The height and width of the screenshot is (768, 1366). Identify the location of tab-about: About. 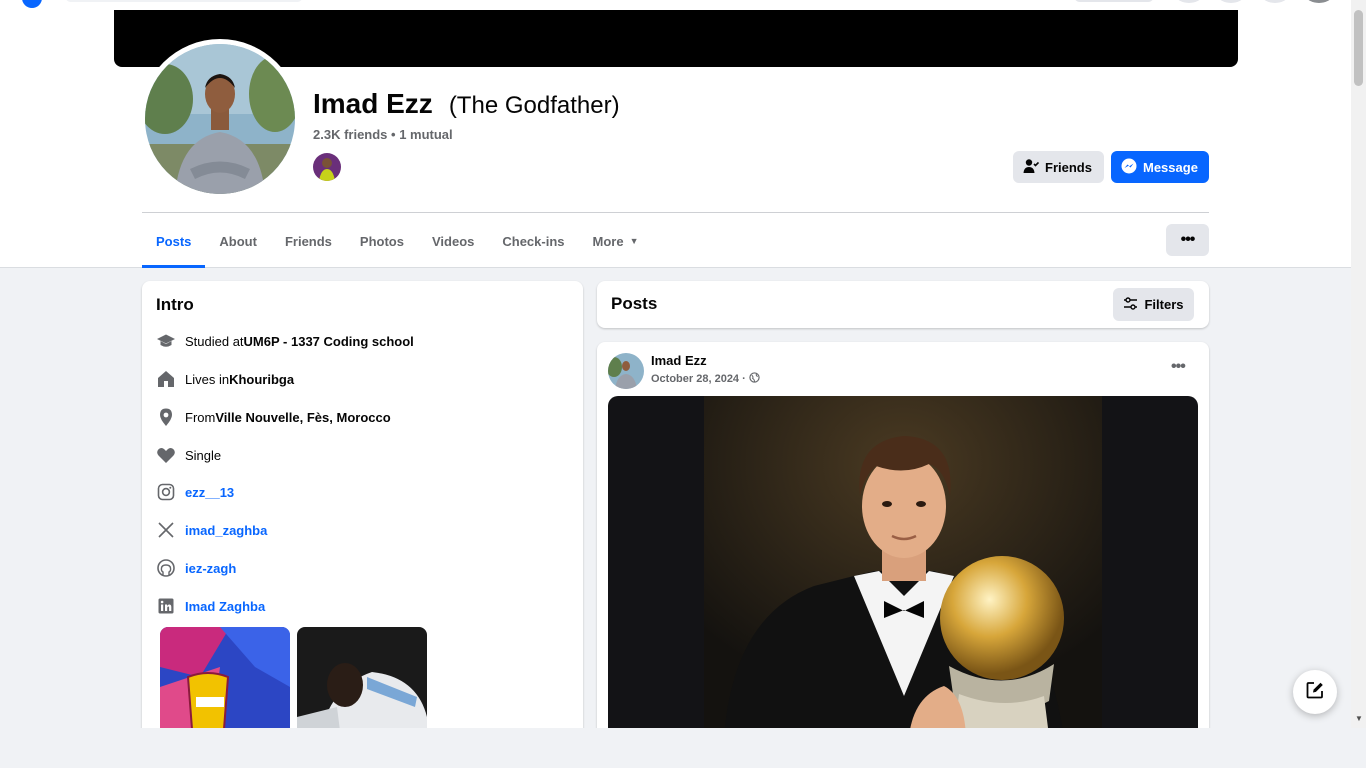
(238, 241).